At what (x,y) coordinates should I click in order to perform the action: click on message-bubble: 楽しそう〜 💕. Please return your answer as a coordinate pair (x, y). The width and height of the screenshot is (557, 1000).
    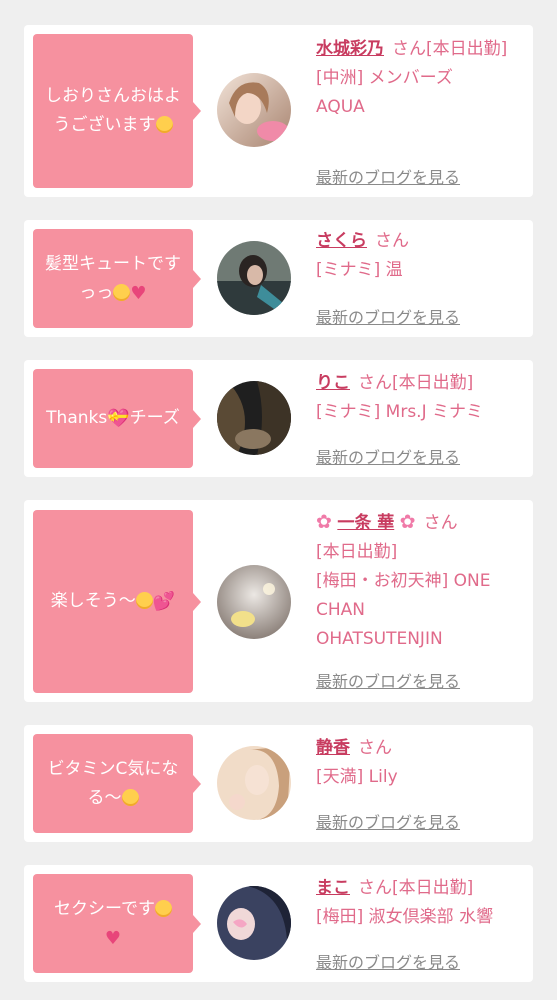
    Looking at the image, I should click on (117, 601).